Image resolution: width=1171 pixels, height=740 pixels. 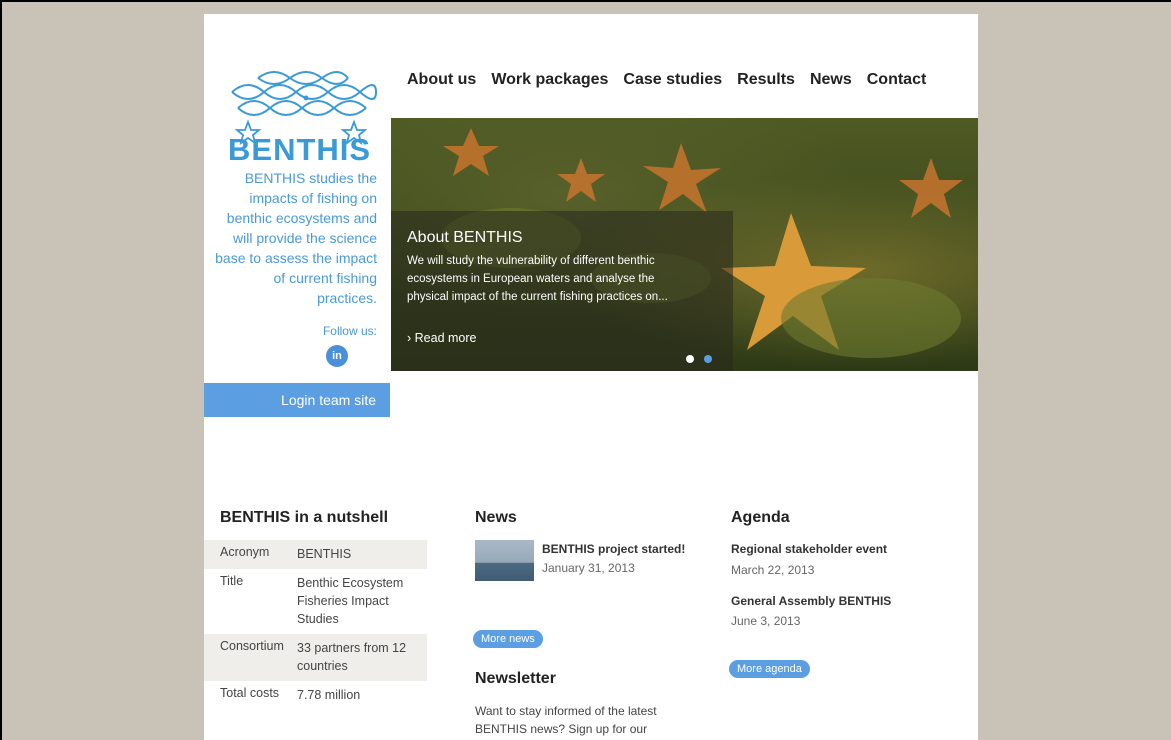 What do you see at coordinates (441, 338) in the screenshot?
I see `read-more-link: › Read more` at bounding box center [441, 338].